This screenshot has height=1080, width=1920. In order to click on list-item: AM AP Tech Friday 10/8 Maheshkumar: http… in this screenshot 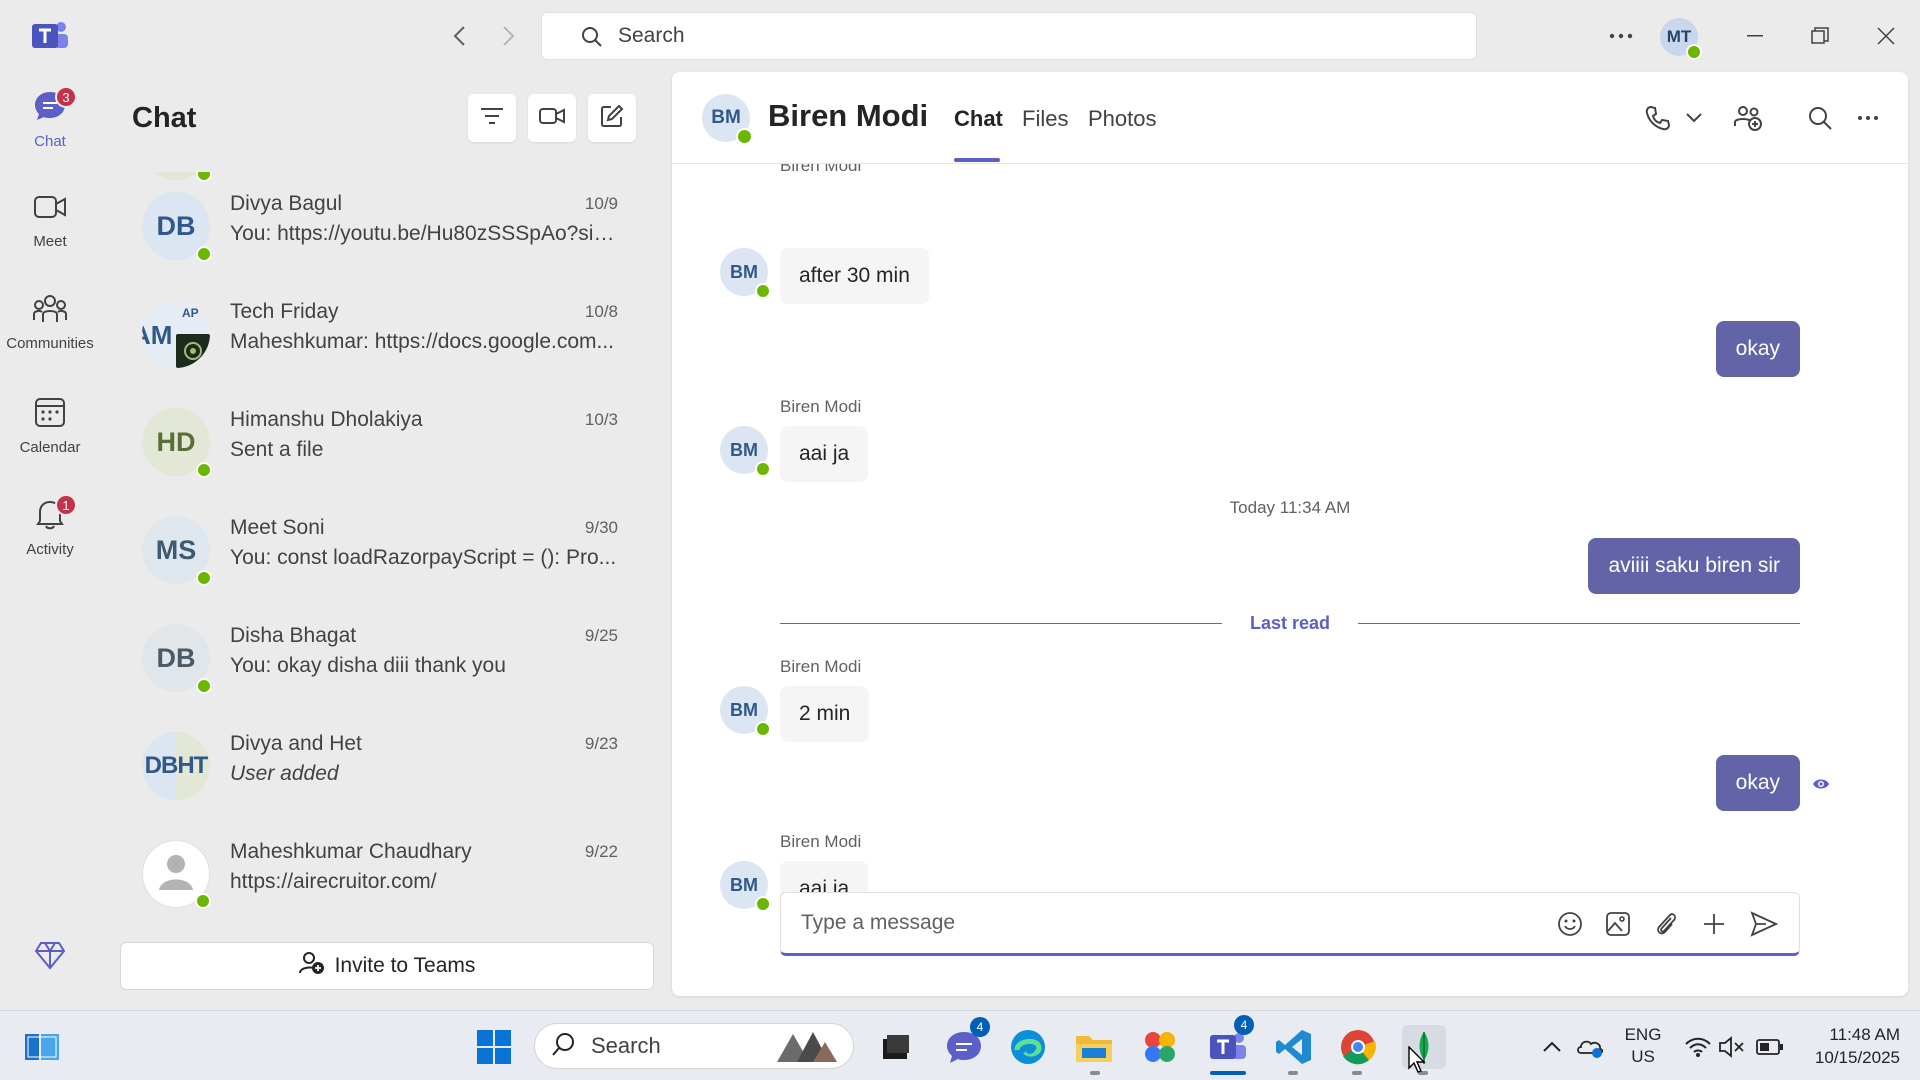, I will do `click(380, 334)`.